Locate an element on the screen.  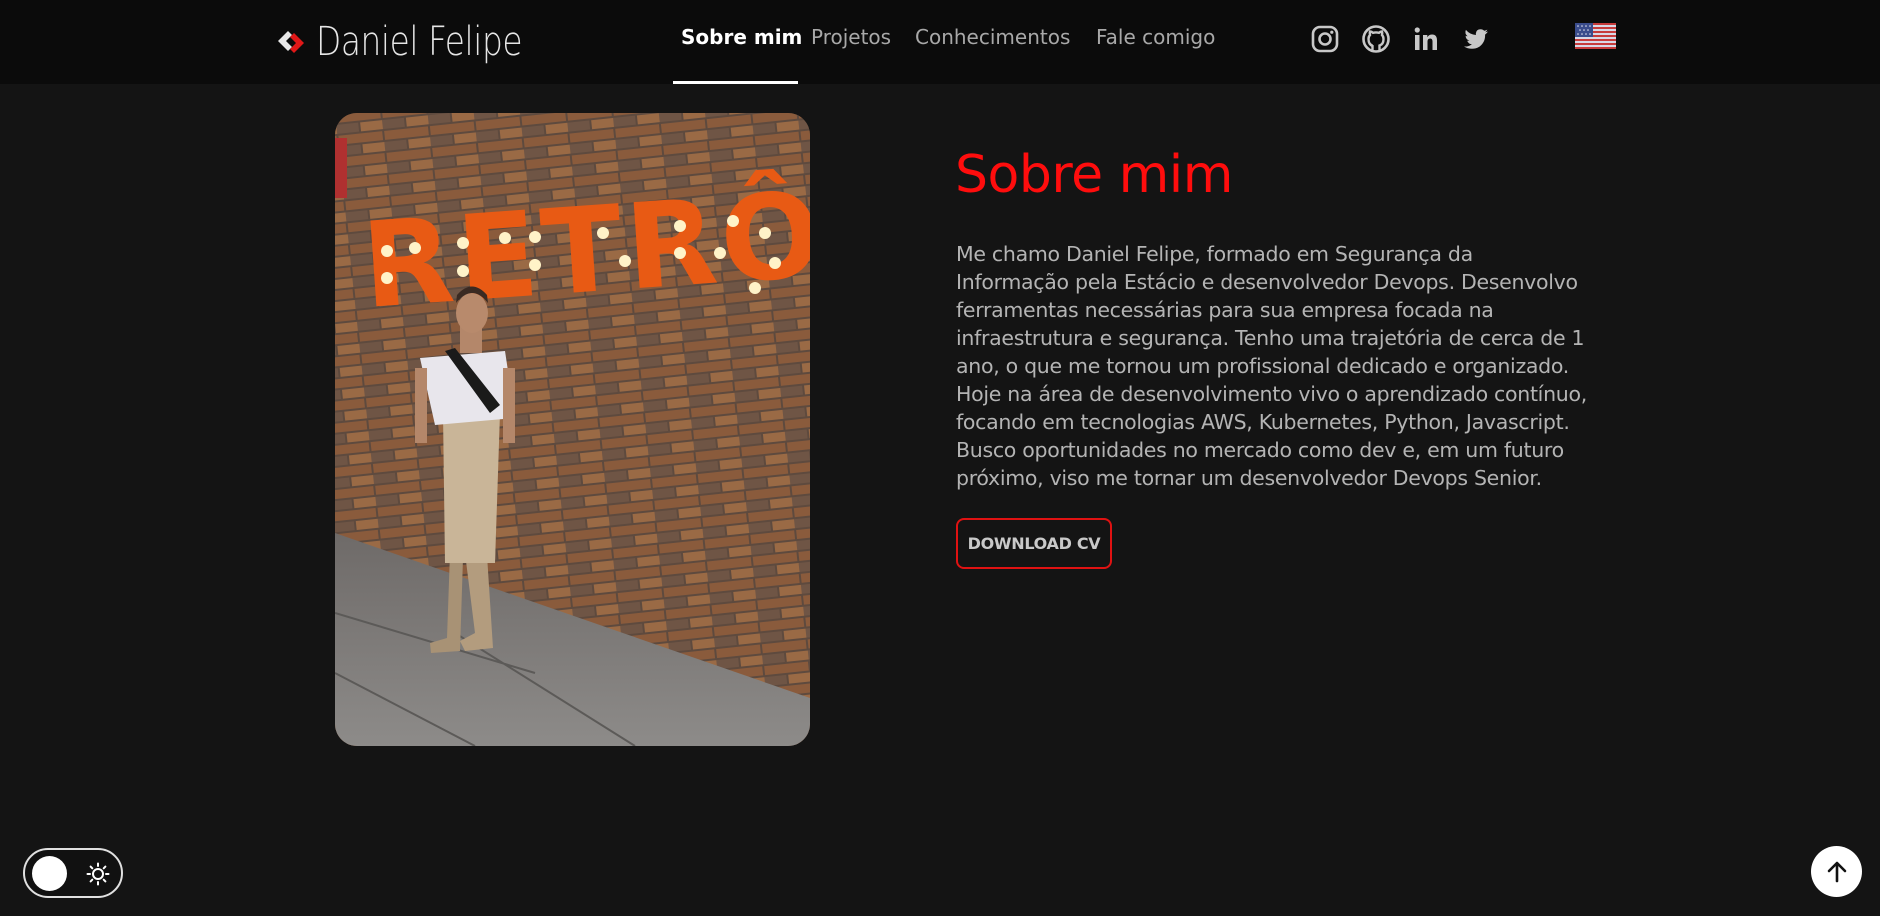
logo-icon is located at coordinates (291, 42).